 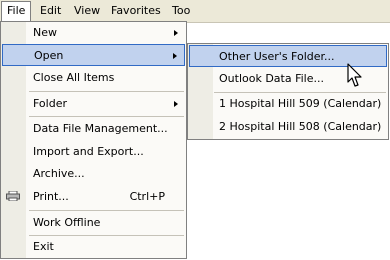 What do you see at coordinates (93, 33) in the screenshot?
I see `menu-item-new: New` at bounding box center [93, 33].